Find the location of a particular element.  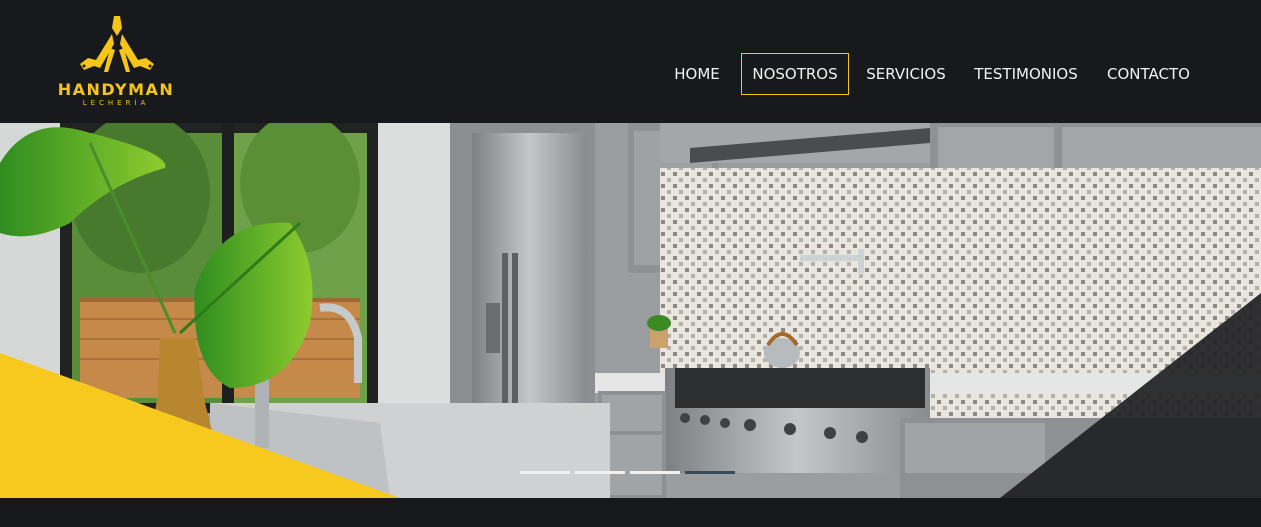

brand-tagline: LECHERÍA is located at coordinates (116, 103).